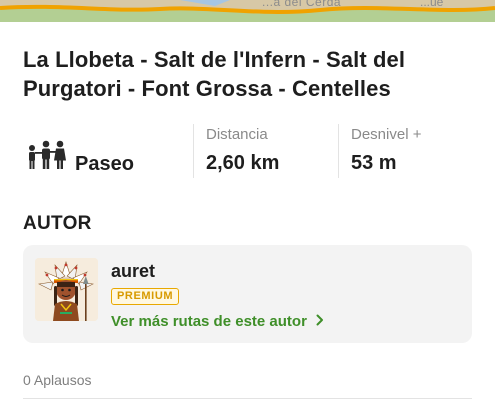  What do you see at coordinates (432, 4) in the screenshot?
I see `map-place-label-2: ...ue` at bounding box center [432, 4].